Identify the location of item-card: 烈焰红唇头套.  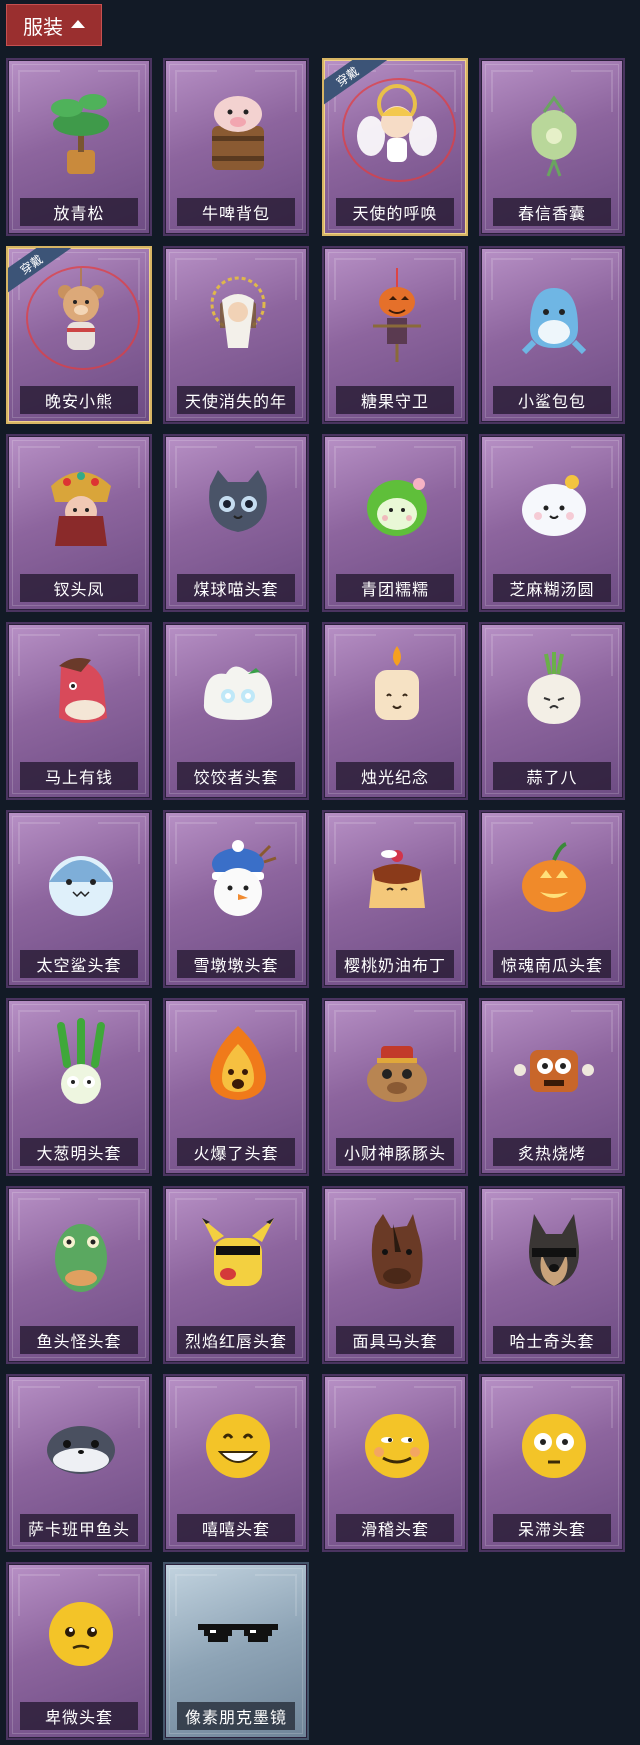
(236, 1275).